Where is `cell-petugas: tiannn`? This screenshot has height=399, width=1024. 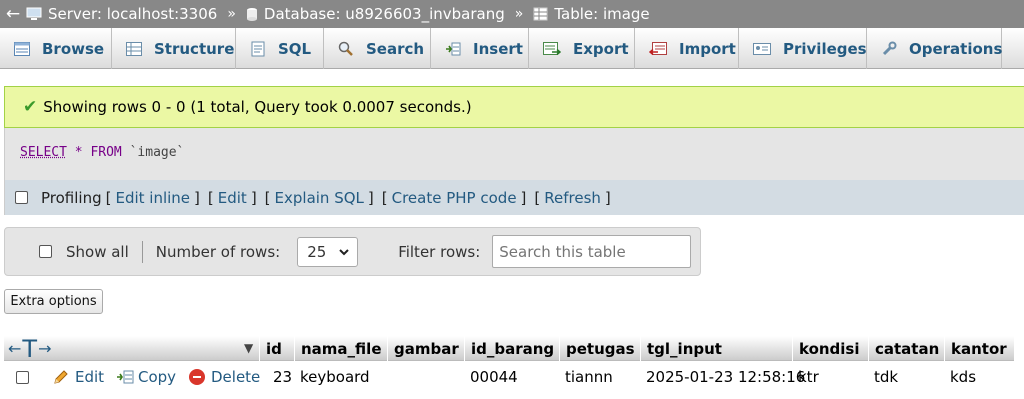
cell-petugas: tiannn is located at coordinates (589, 377).